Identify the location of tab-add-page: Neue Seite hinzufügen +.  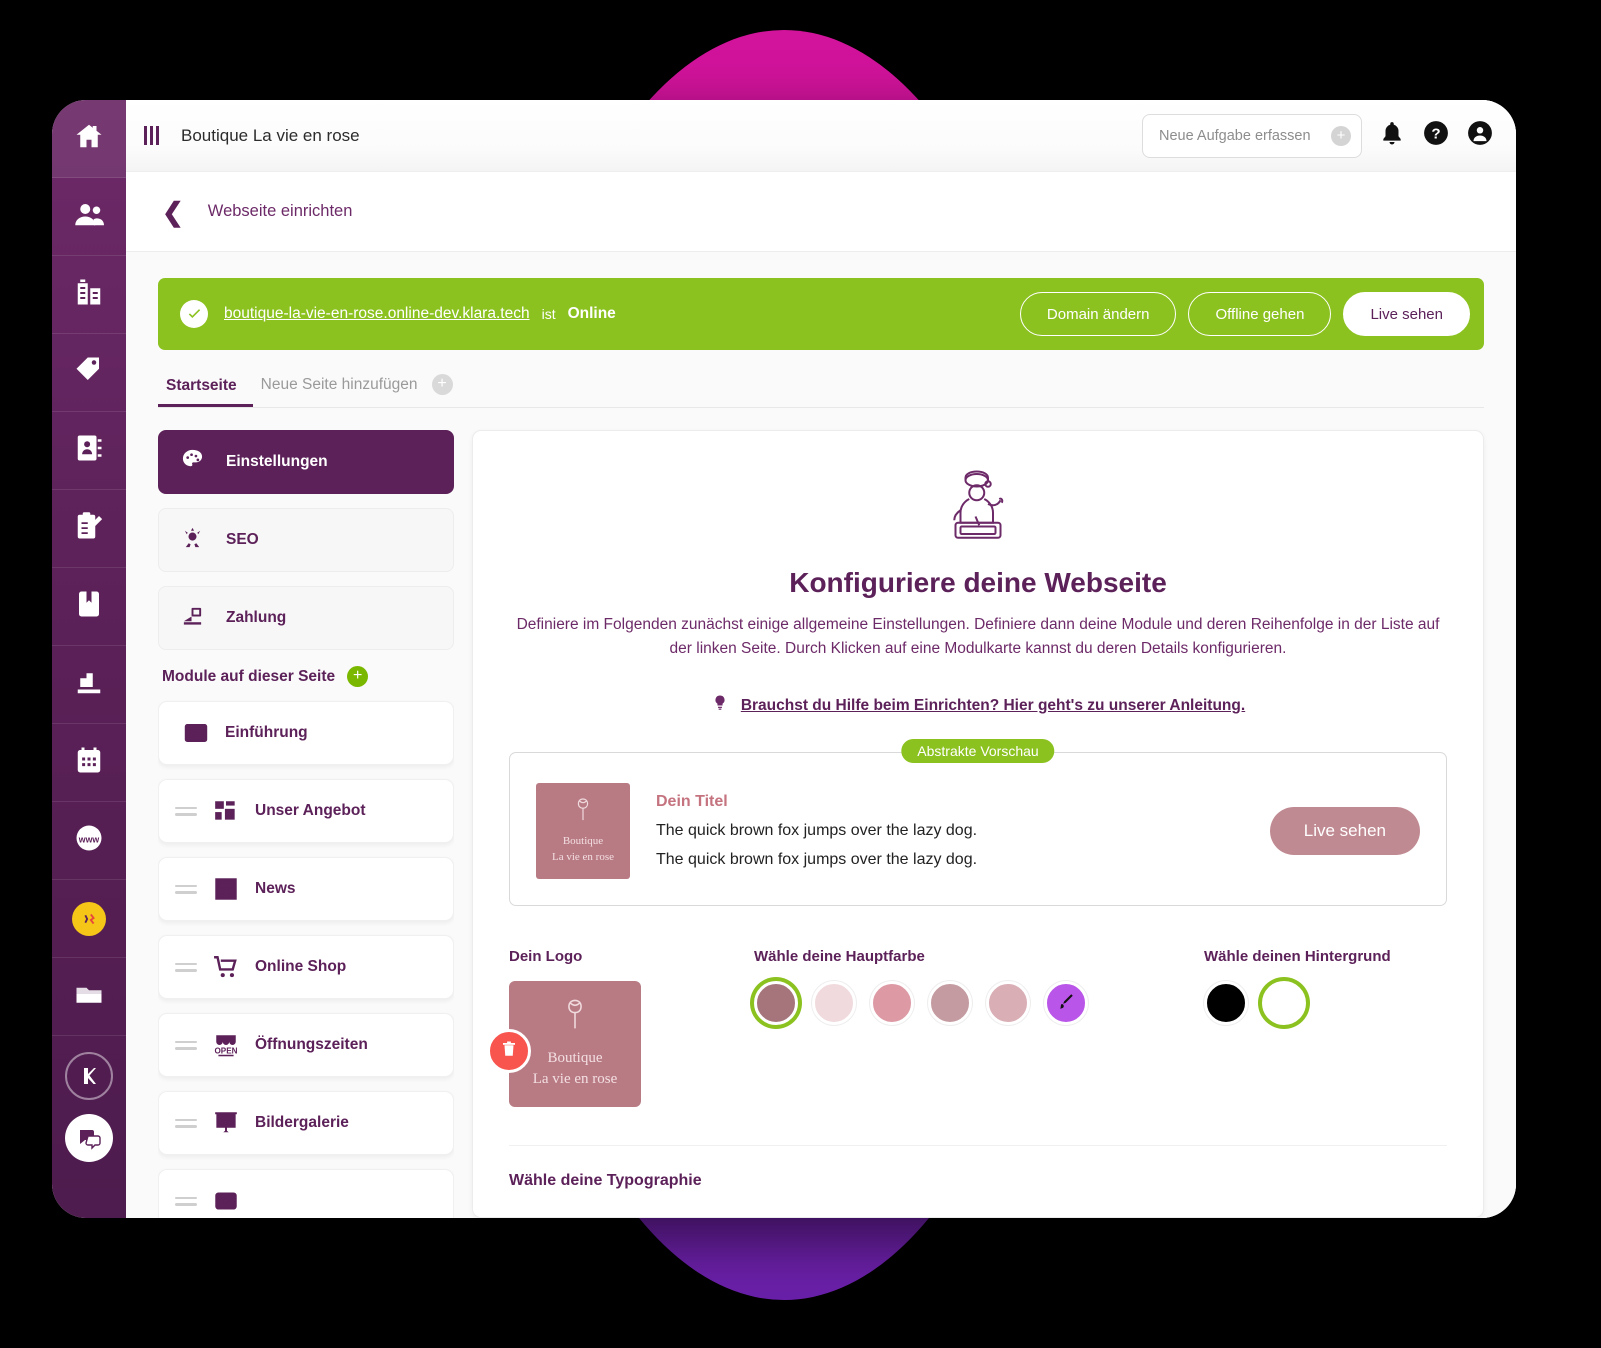
(361, 390).